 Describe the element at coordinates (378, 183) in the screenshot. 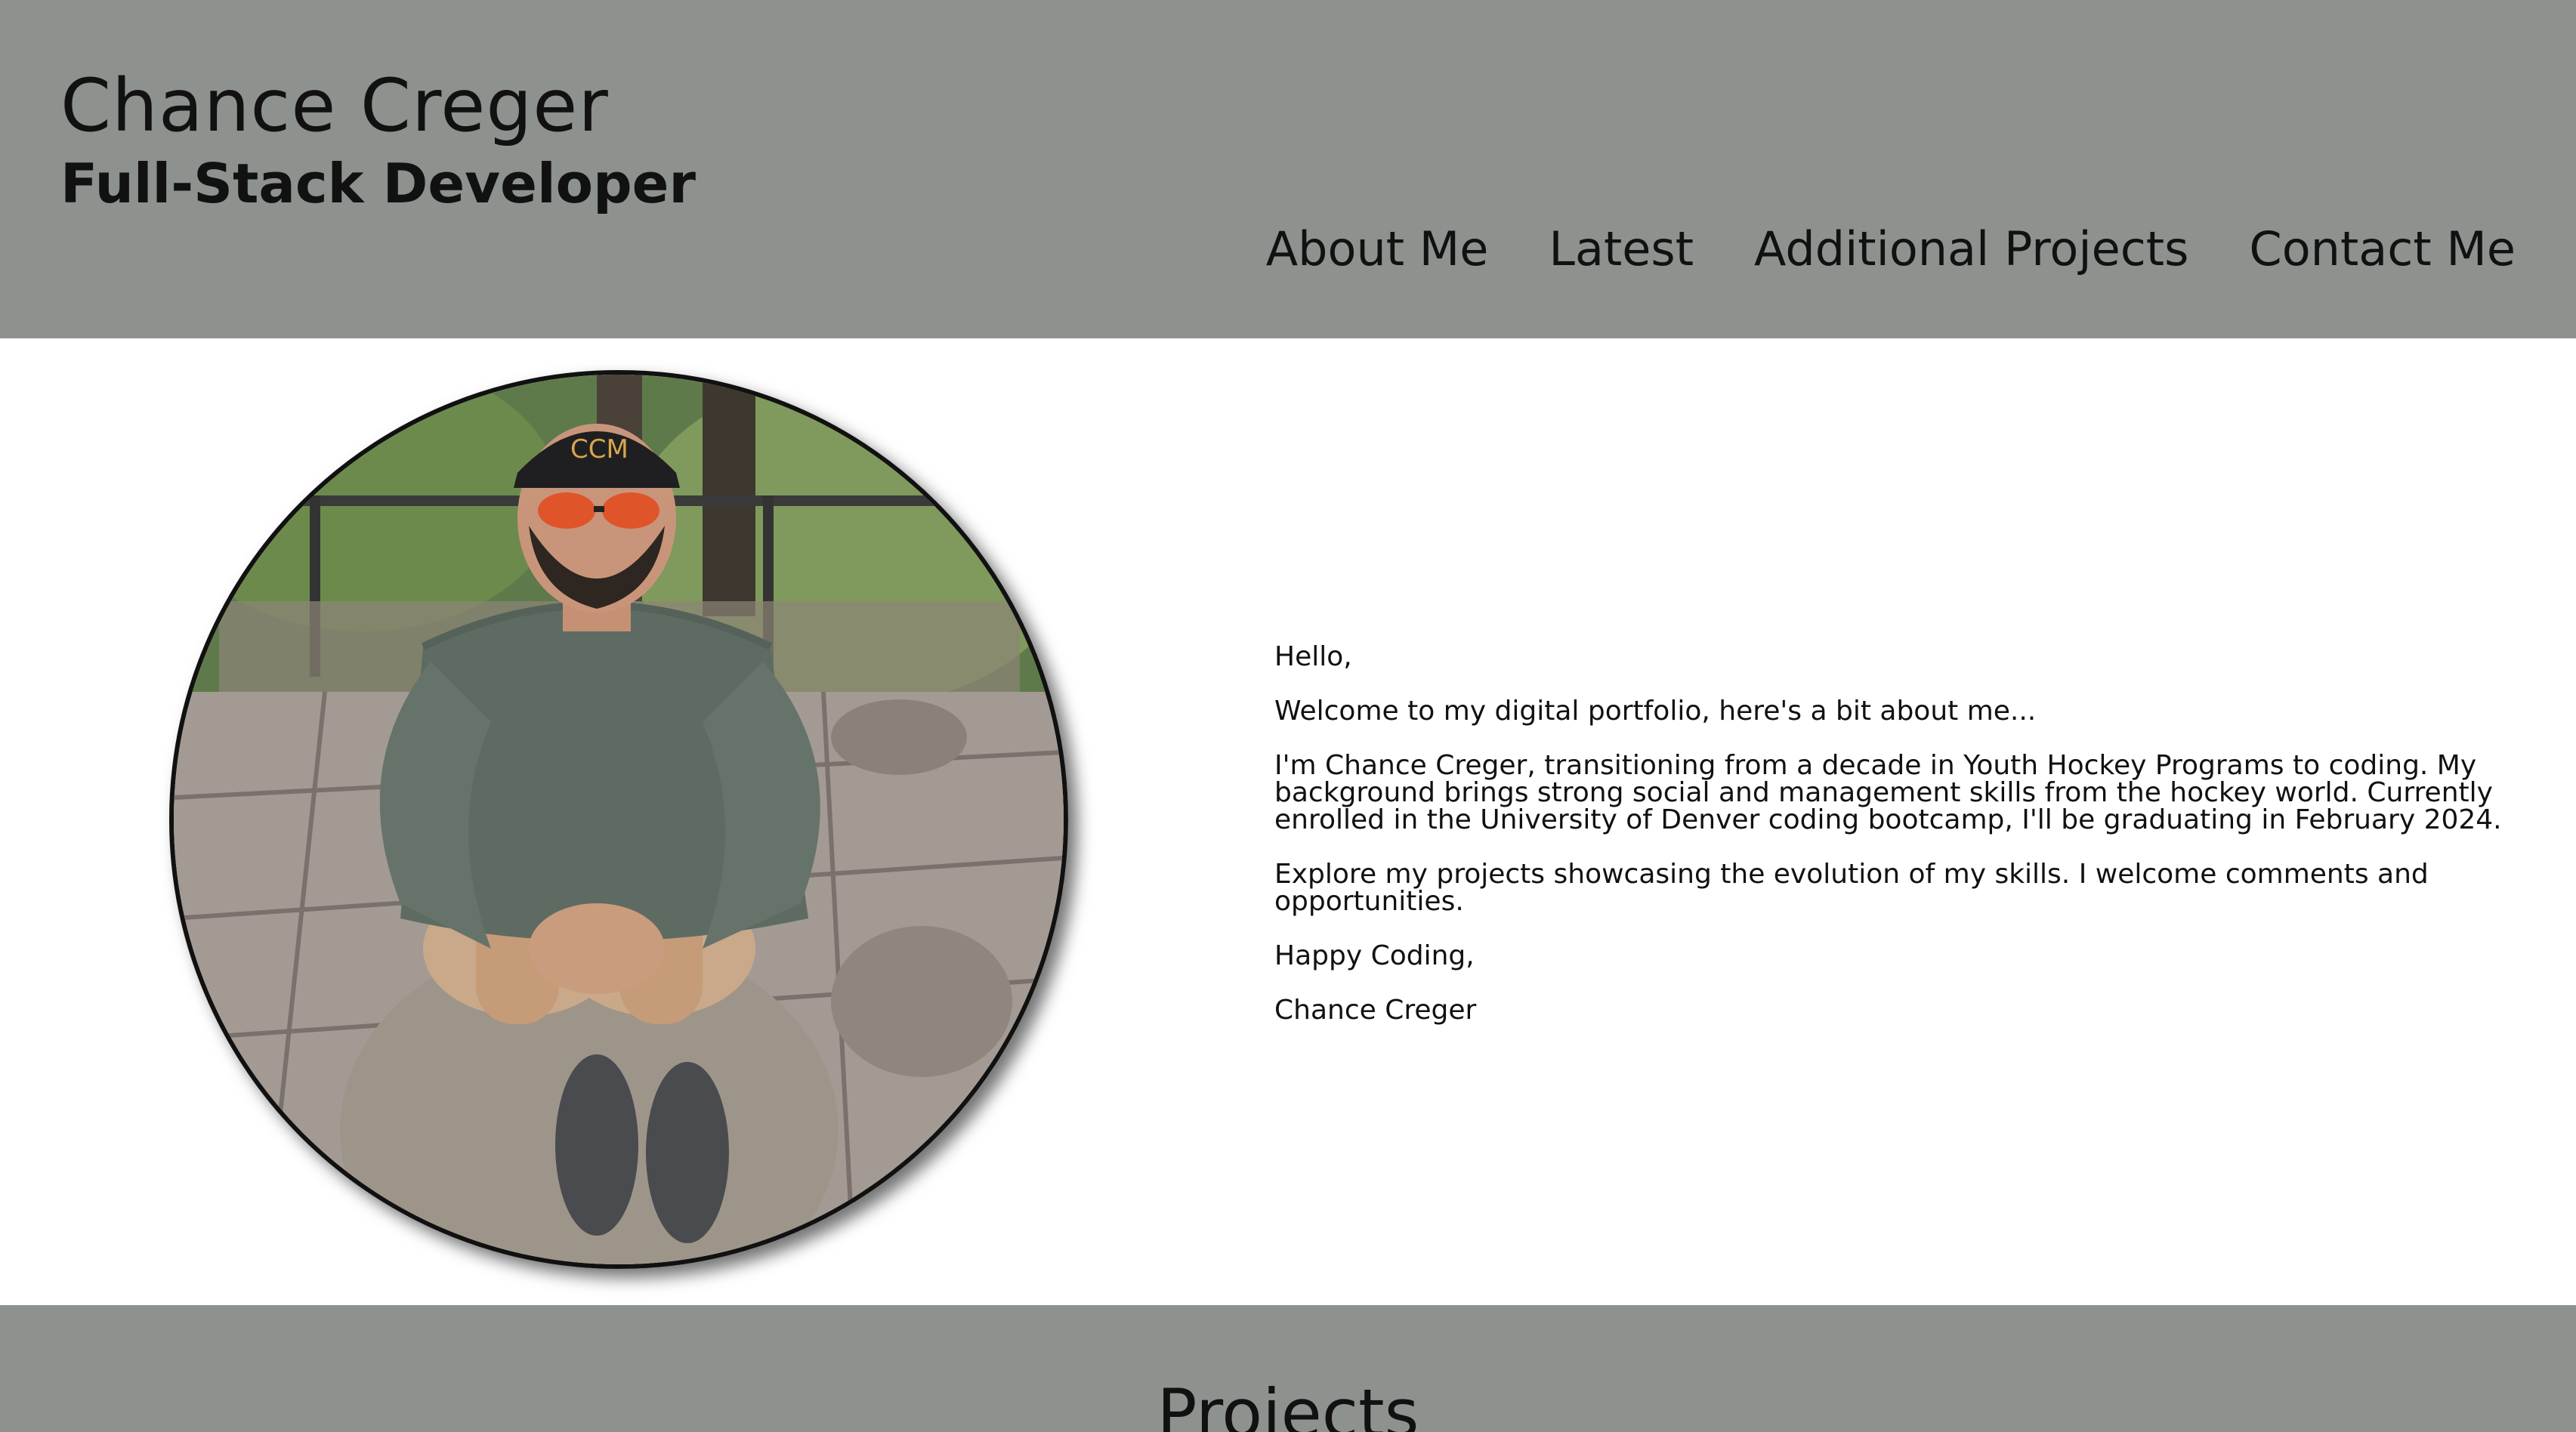

I see `site-tagline: Full-Stack Developer` at that location.